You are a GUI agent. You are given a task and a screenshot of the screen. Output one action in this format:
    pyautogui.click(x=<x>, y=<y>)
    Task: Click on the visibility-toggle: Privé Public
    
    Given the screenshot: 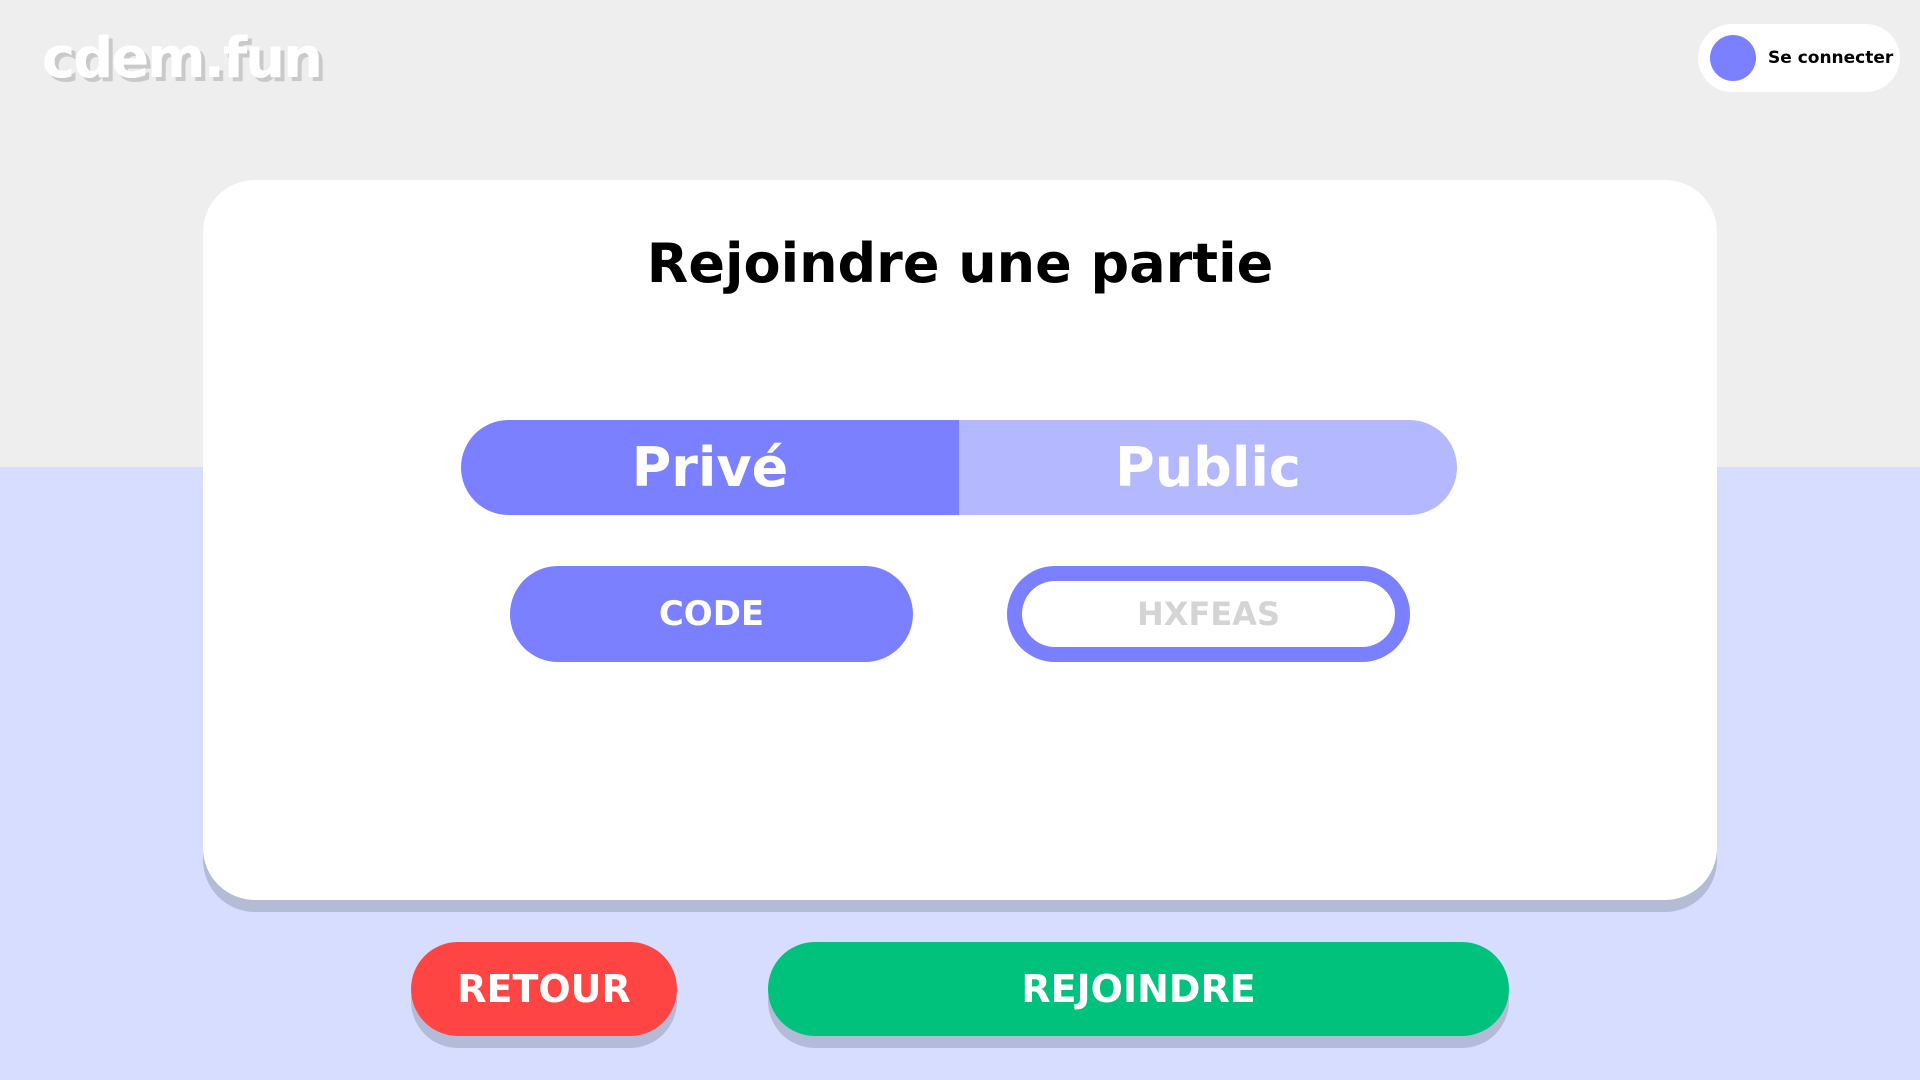 What is the action you would take?
    pyautogui.click(x=959, y=467)
    